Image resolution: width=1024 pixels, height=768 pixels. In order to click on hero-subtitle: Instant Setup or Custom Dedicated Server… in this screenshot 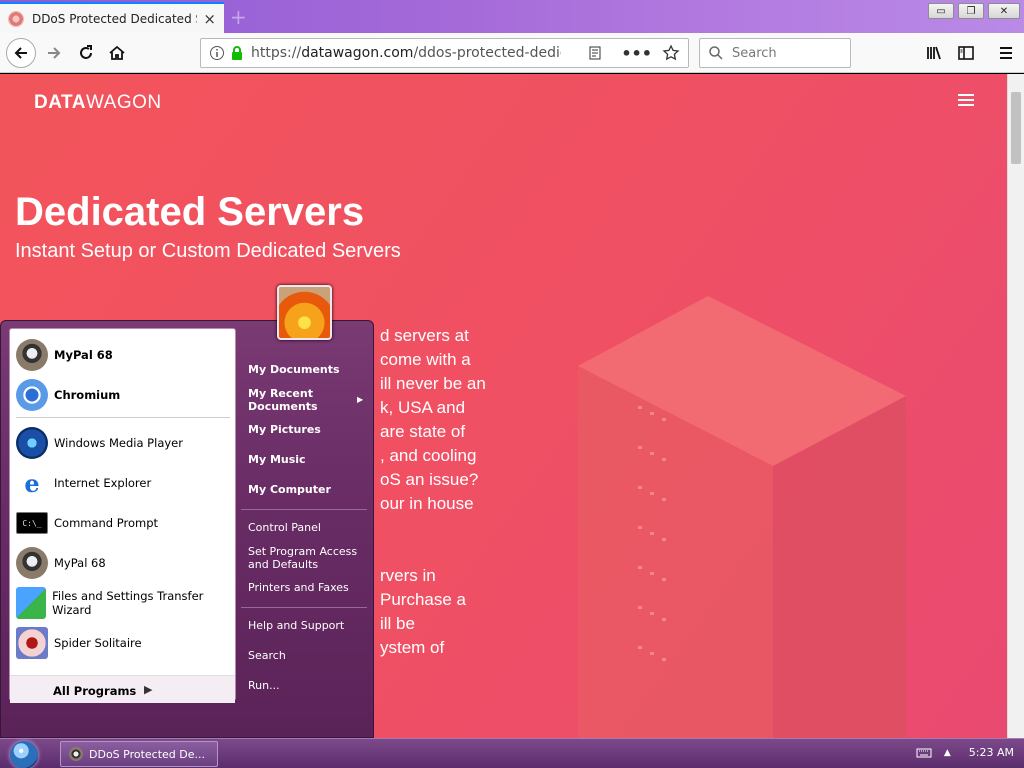, I will do `click(208, 251)`.